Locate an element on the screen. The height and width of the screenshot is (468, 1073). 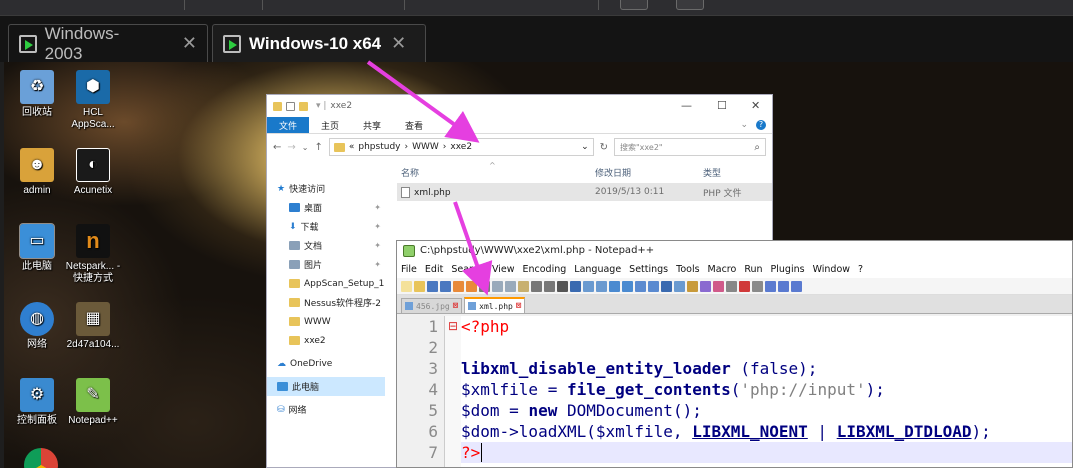
doc-map-icon is located at coordinates (679, 286).